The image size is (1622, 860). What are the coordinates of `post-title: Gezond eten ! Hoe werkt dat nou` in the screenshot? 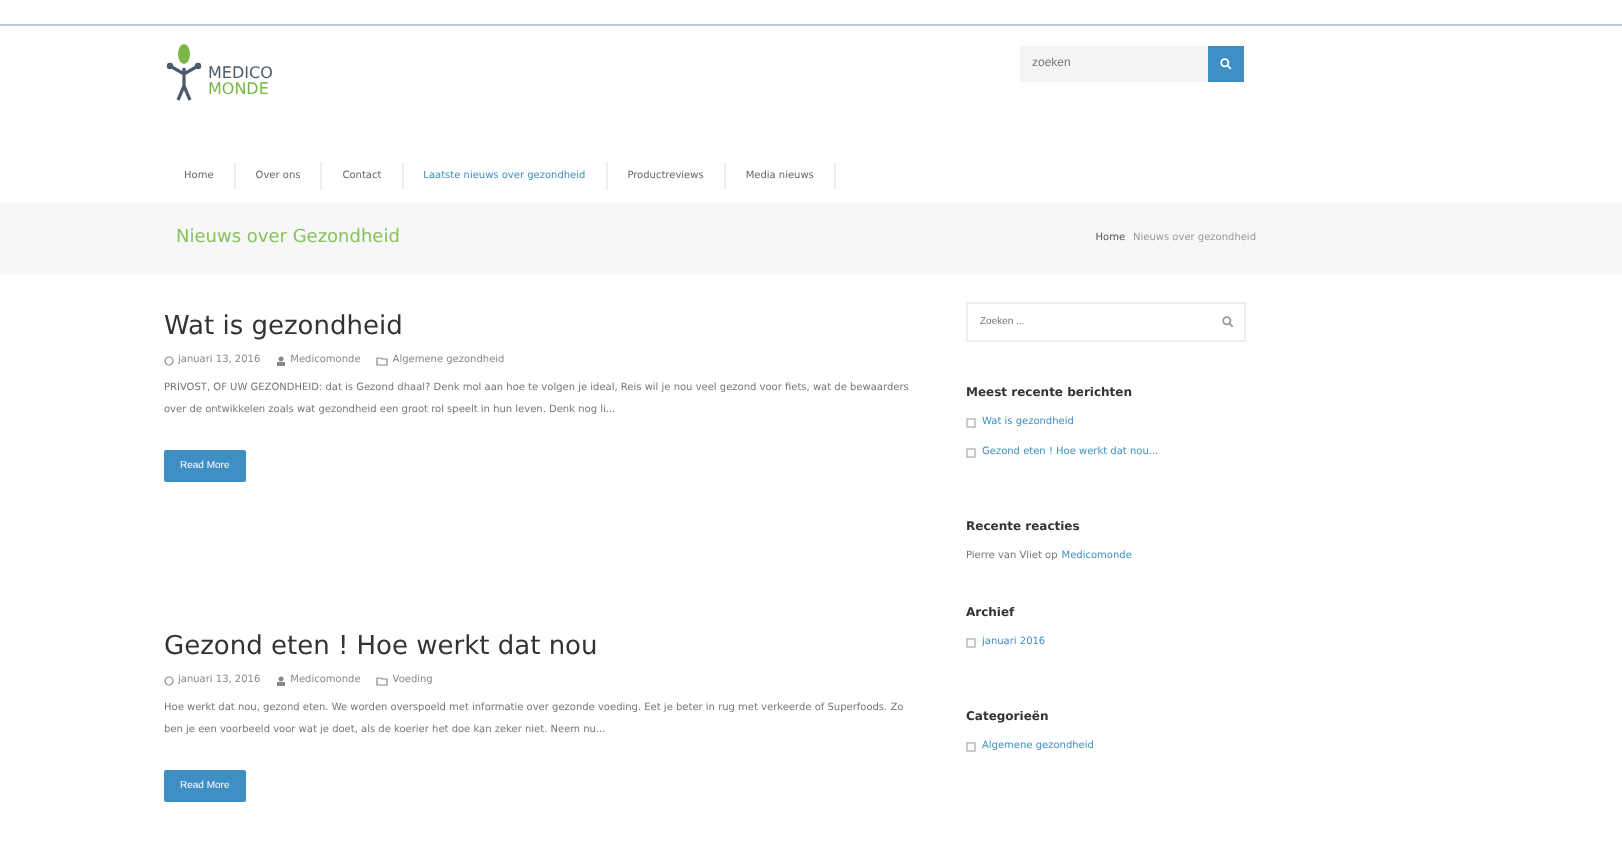 It's located at (539, 647).